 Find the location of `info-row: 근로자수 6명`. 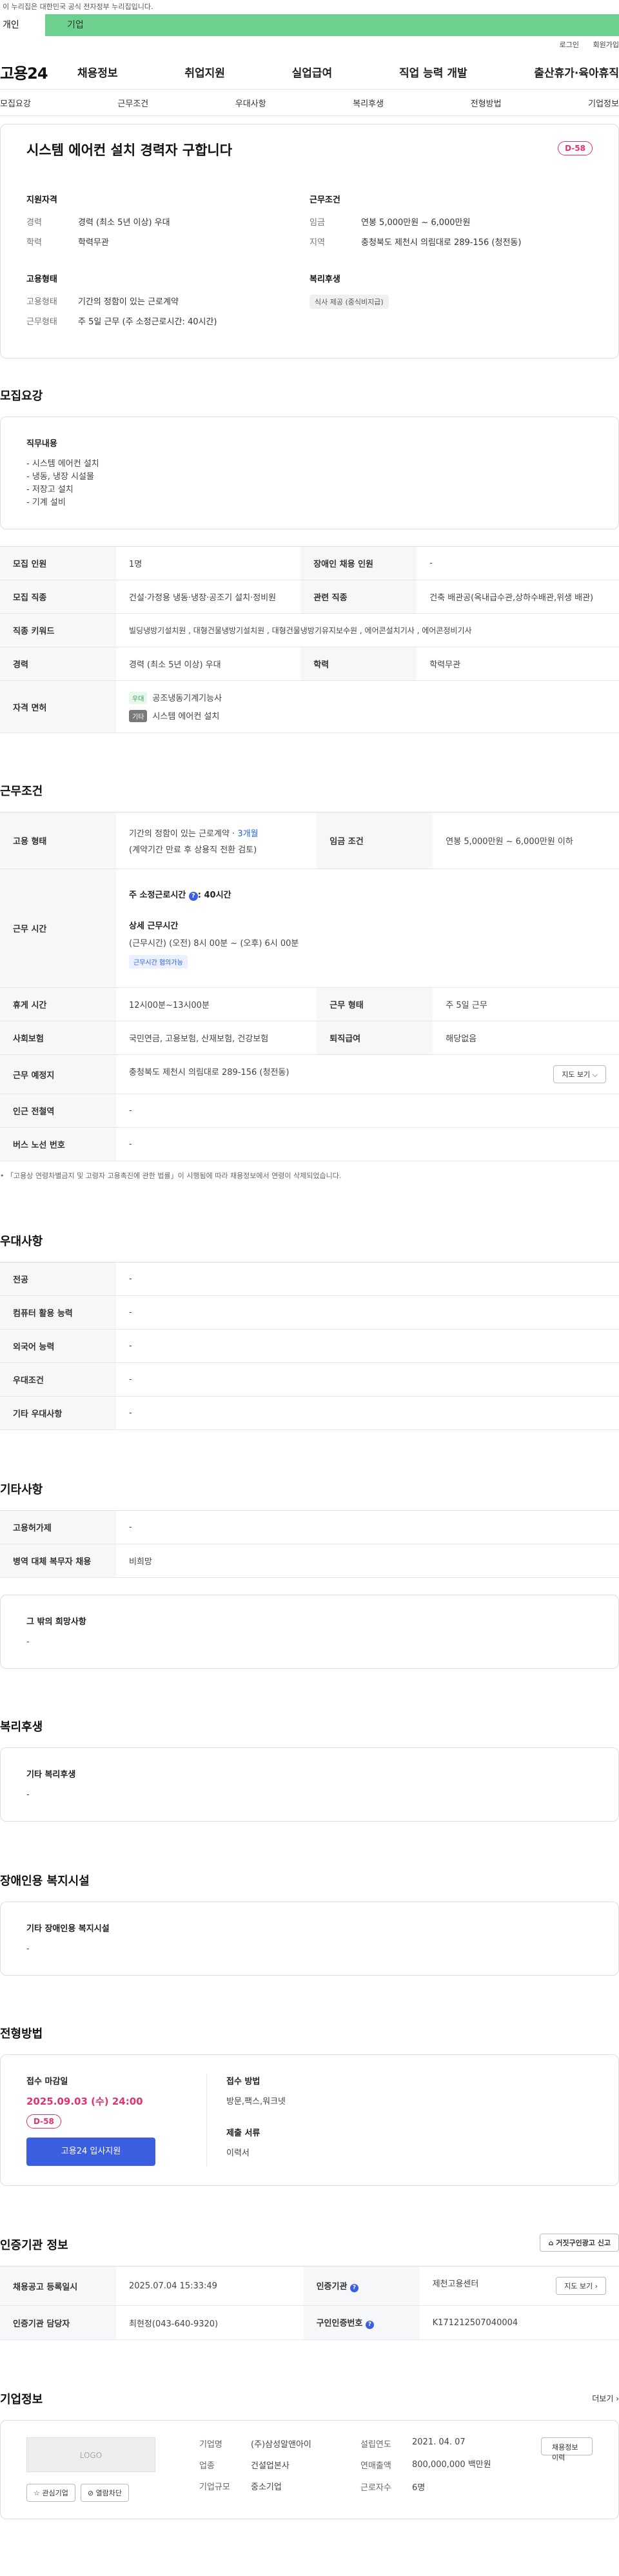

info-row: 근로자수 6명 is located at coordinates (428, 2487).